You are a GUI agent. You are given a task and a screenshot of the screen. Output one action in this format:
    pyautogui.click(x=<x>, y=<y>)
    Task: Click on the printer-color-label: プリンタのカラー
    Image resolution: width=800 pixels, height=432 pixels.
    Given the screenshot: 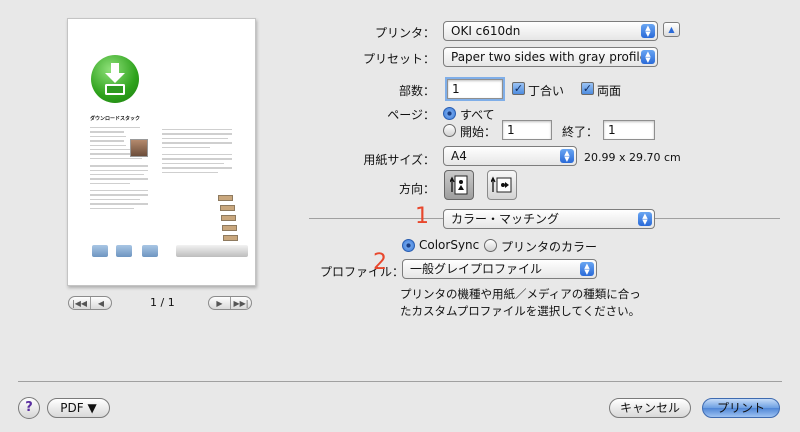 What is the action you would take?
    pyautogui.click(x=549, y=247)
    